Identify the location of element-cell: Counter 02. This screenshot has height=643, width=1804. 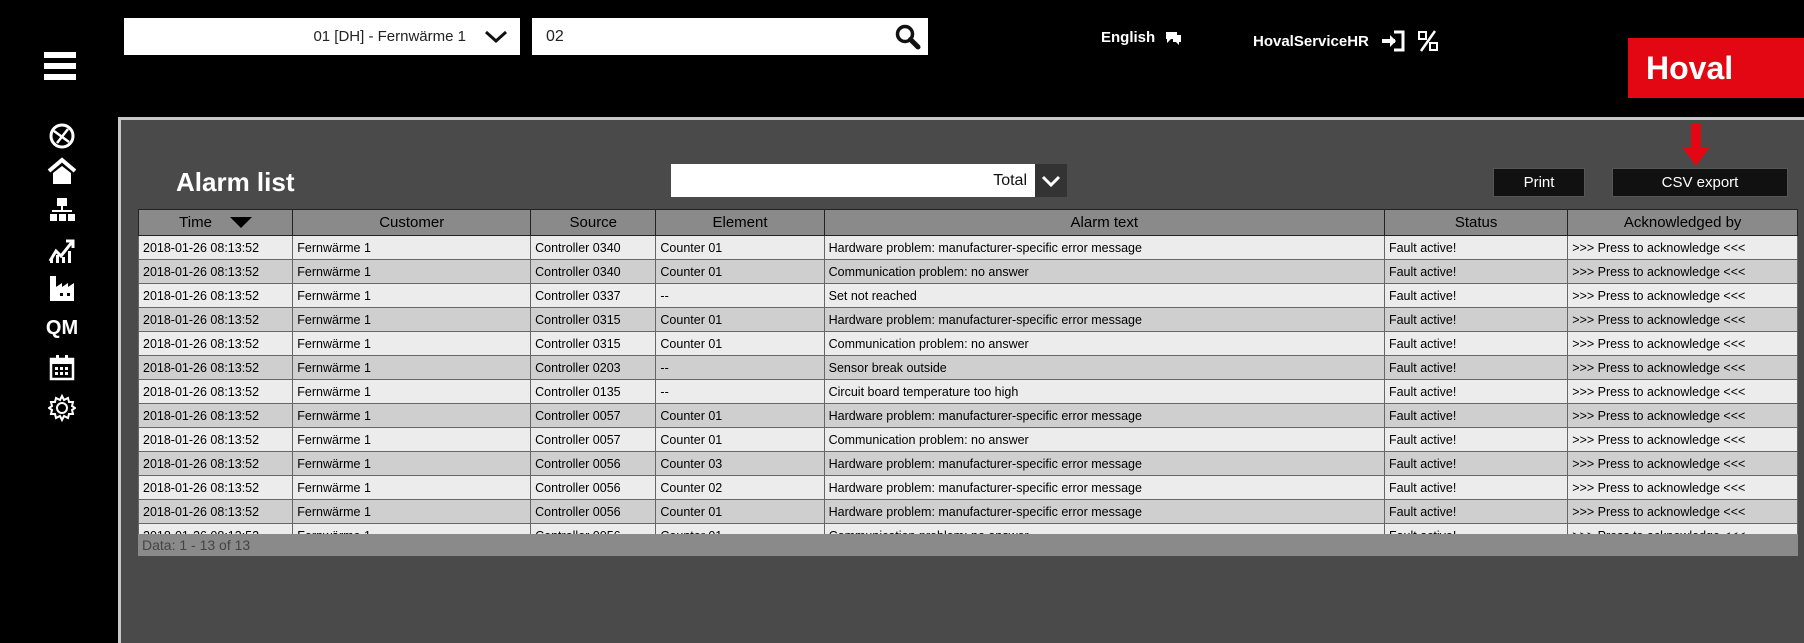
(740, 487).